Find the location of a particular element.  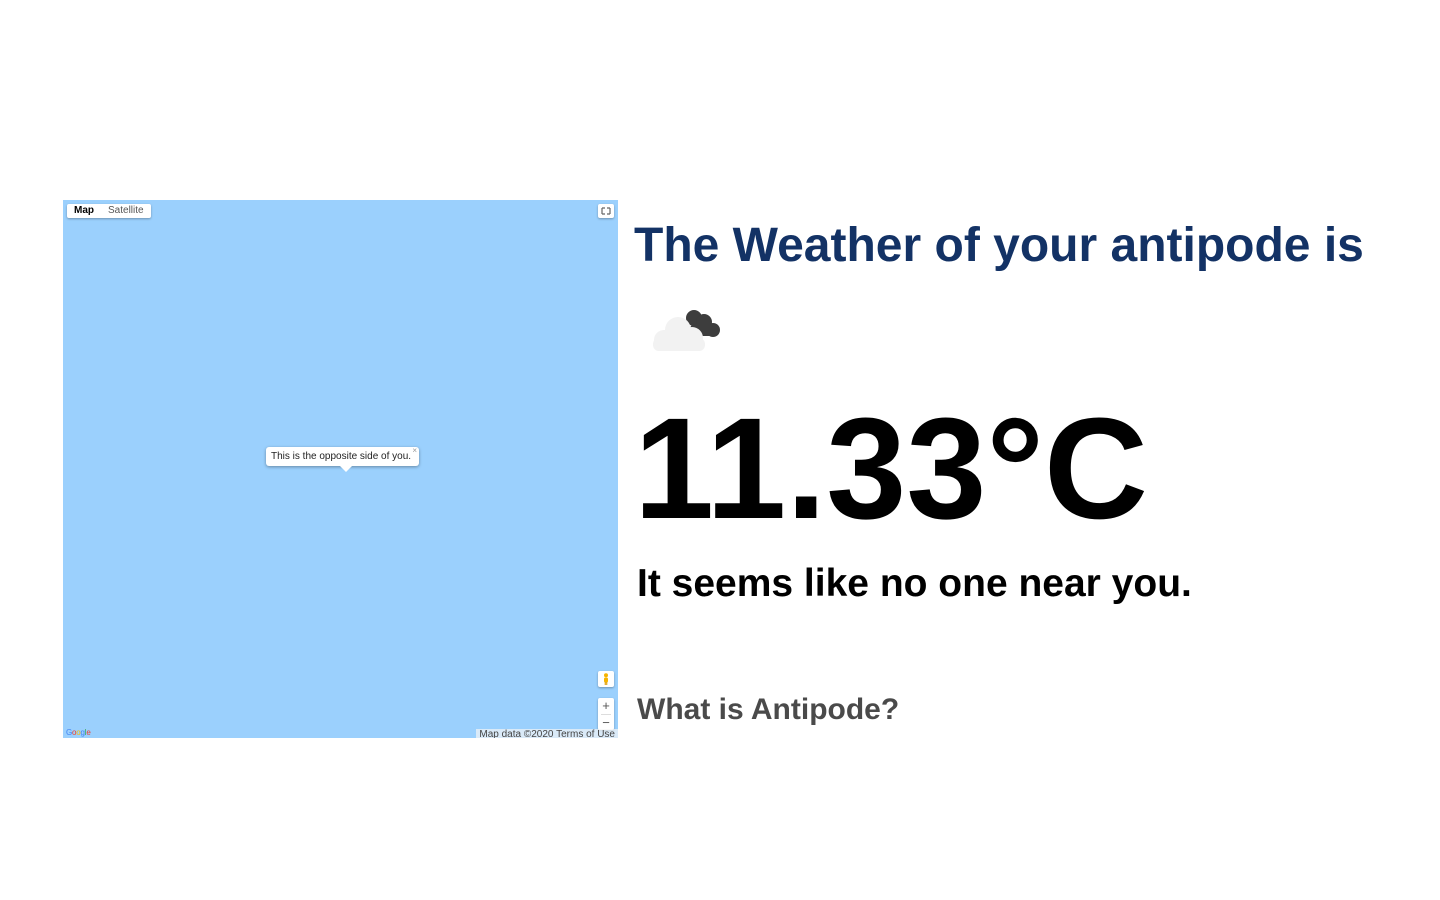

nearby-message: It seems like no one near you. is located at coordinates (914, 583).